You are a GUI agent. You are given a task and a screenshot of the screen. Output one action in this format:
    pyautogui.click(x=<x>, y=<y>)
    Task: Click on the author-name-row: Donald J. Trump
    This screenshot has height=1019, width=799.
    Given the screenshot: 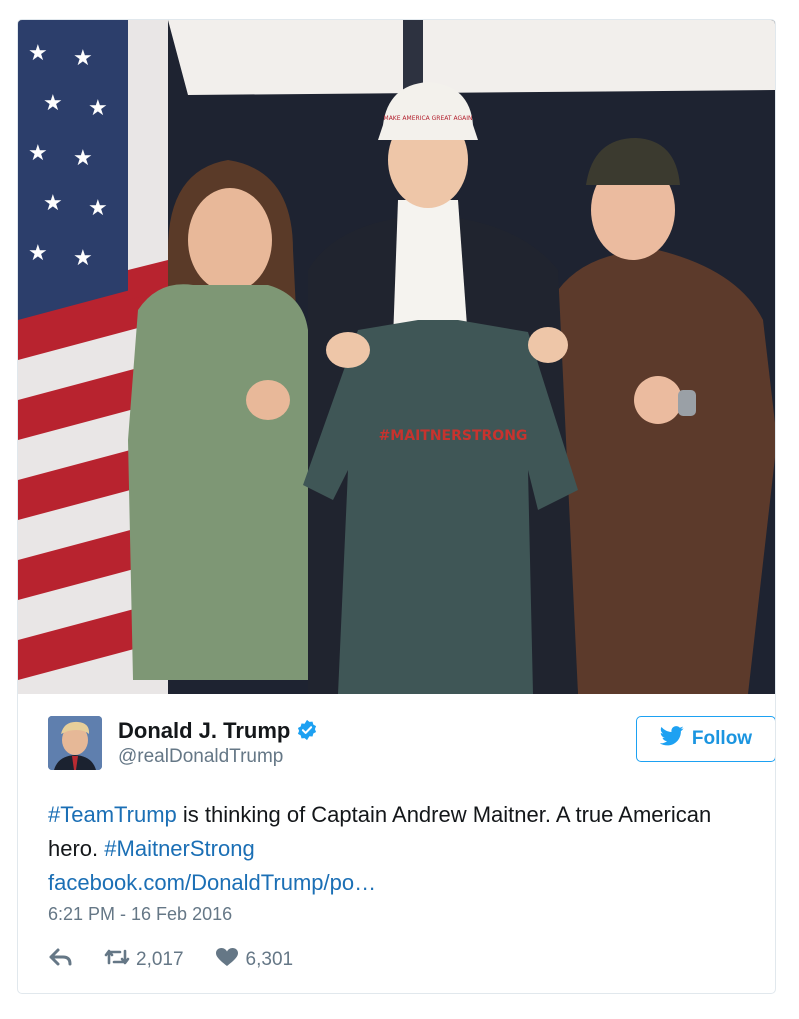 What is the action you would take?
    pyautogui.click(x=218, y=731)
    